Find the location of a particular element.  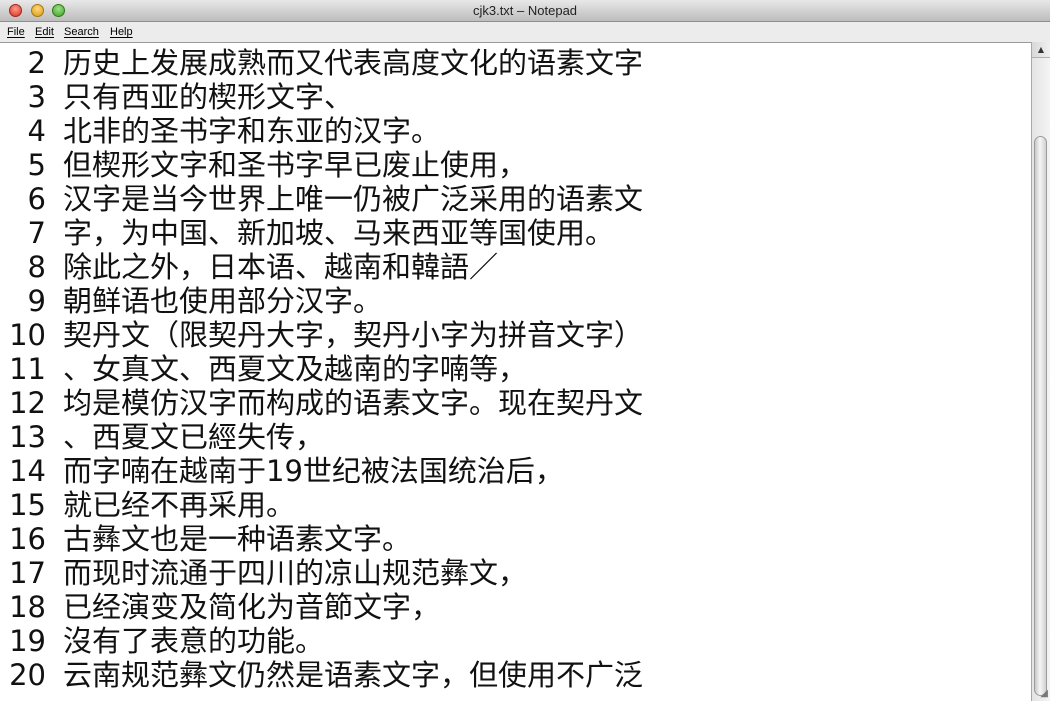

text-line: 9 朝鲜语也使用部分汉字。 is located at coordinates (515, 301).